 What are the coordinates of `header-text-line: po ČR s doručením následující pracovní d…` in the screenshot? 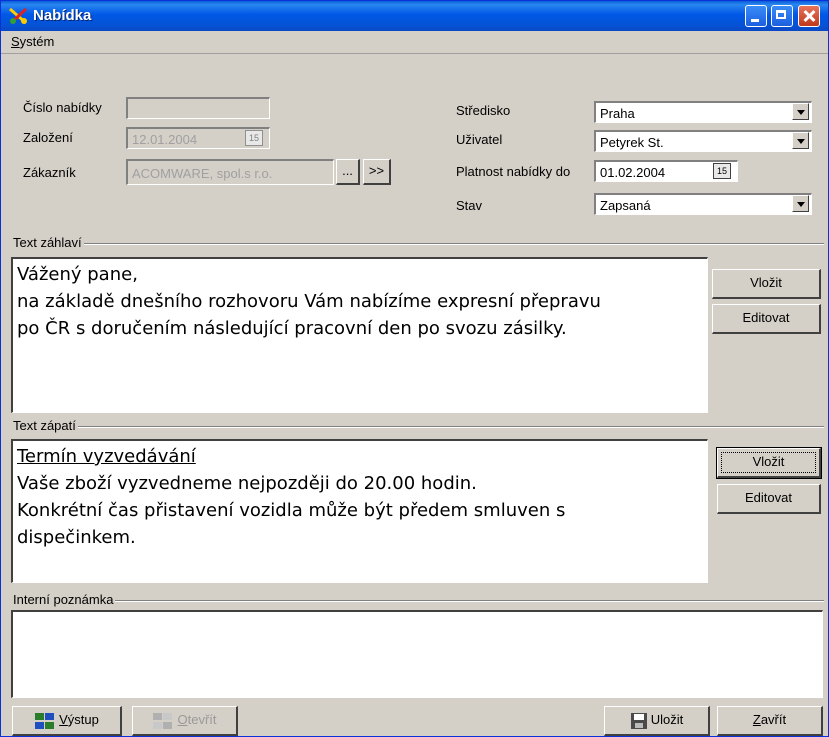 It's located at (292, 328).